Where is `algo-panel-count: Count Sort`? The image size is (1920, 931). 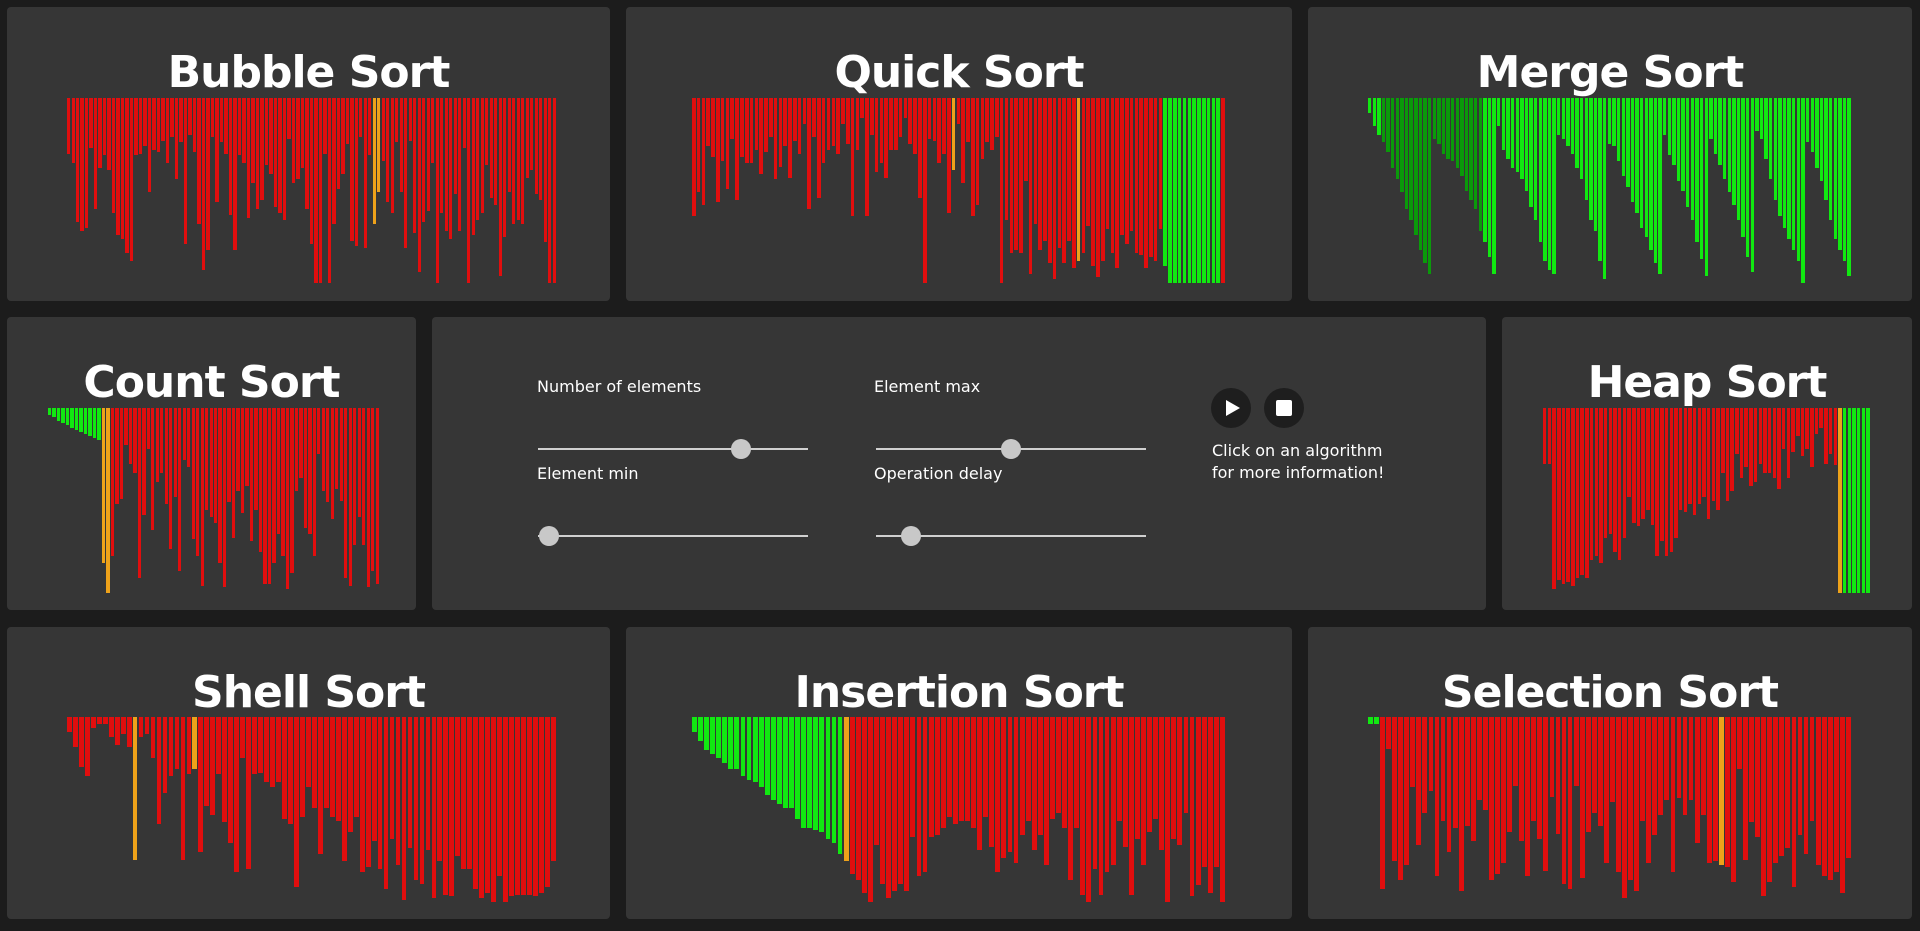
algo-panel-count: Count Sort is located at coordinates (211, 463).